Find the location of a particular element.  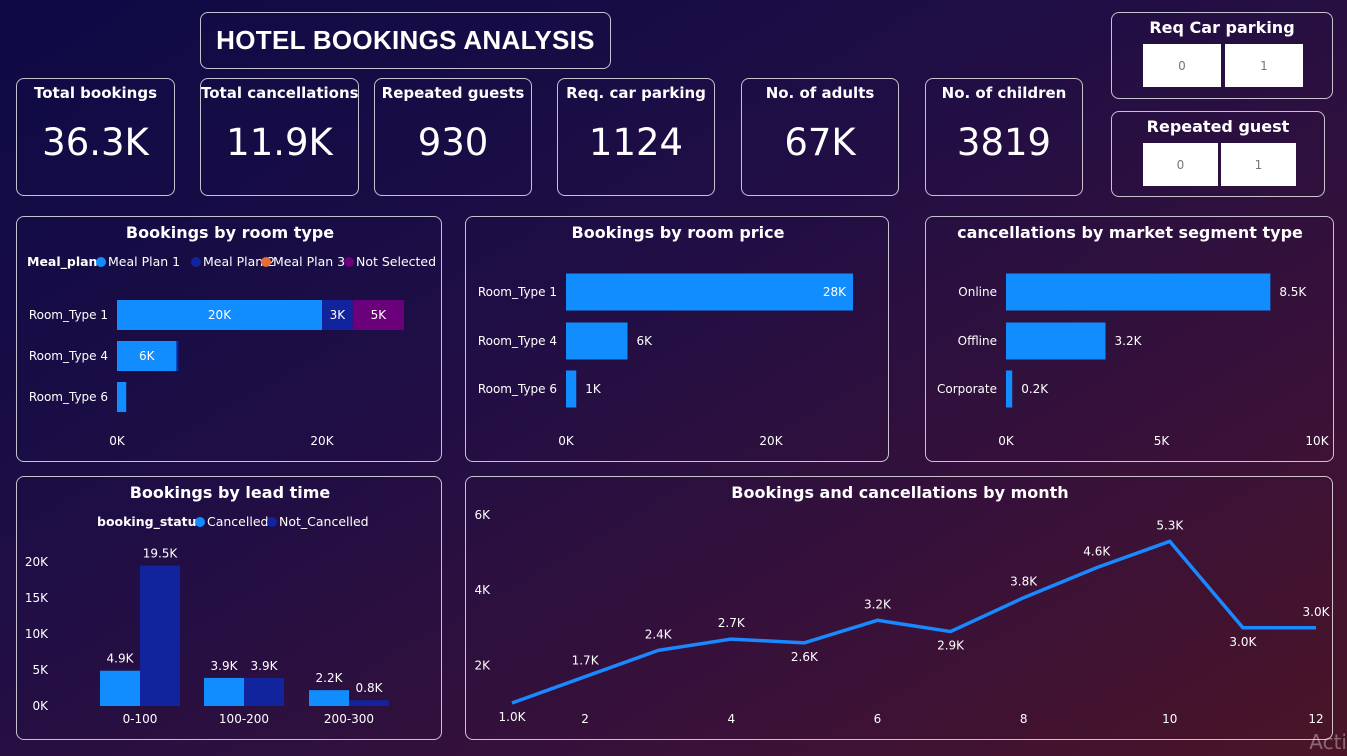

x-tick-label: 0-100 is located at coordinates (140, 719).